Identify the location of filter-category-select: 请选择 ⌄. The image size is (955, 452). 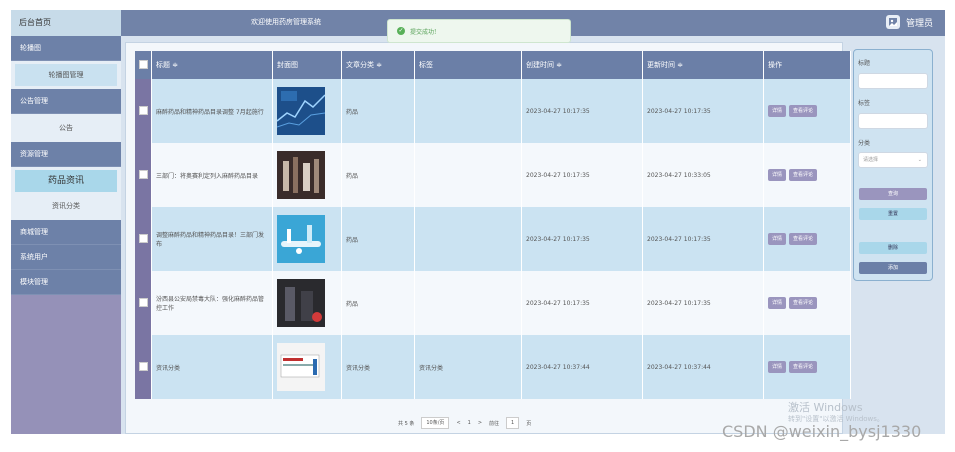
(893, 160).